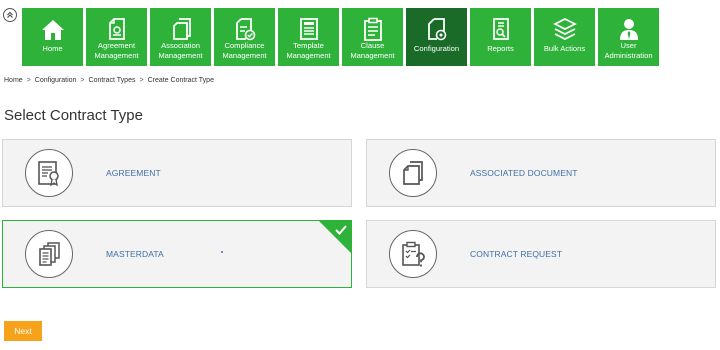 Image resolution: width=720 pixels, height=350 pixels. I want to click on breadcrumb-home: Home, so click(13, 80).